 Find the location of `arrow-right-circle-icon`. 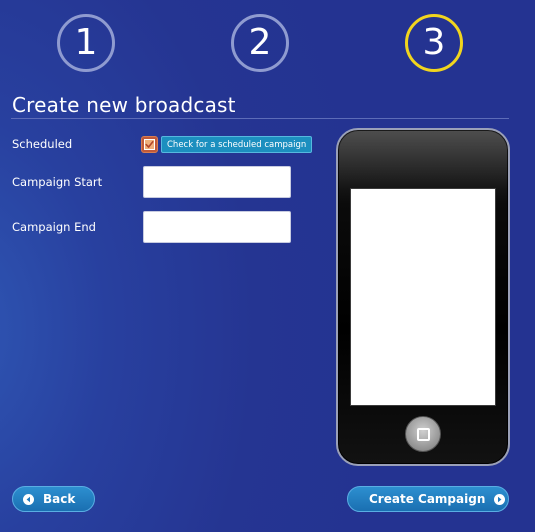

arrow-right-circle-icon is located at coordinates (500, 499).